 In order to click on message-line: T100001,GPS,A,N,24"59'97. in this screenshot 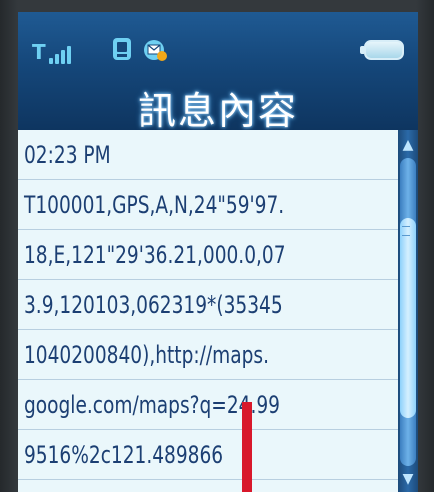, I will do `click(208, 205)`.